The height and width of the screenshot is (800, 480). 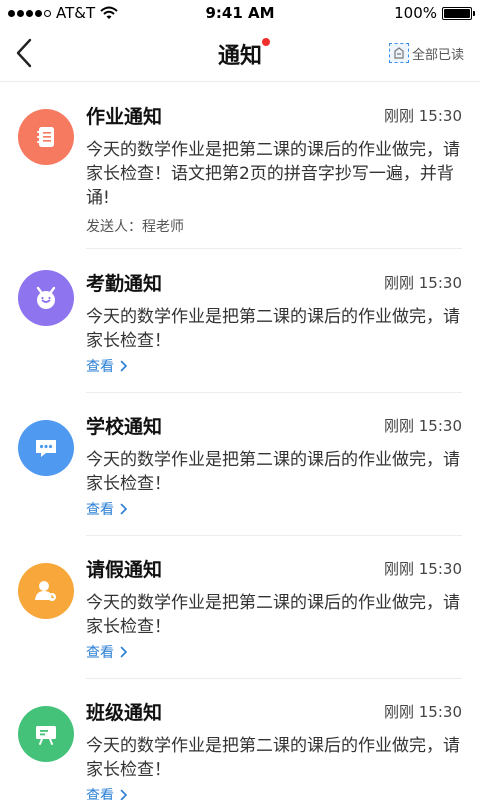 What do you see at coordinates (46, 448) in the screenshot?
I see `chat-bubble-icon` at bounding box center [46, 448].